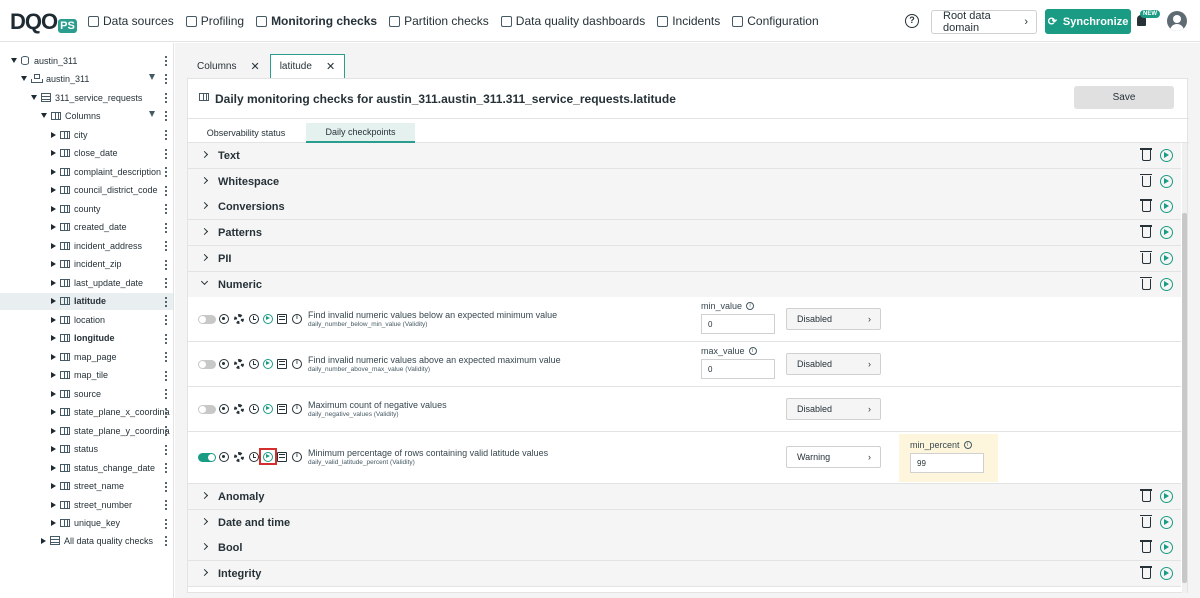  Describe the element at coordinates (1177, 21) in the screenshot. I see `avatar` at that location.